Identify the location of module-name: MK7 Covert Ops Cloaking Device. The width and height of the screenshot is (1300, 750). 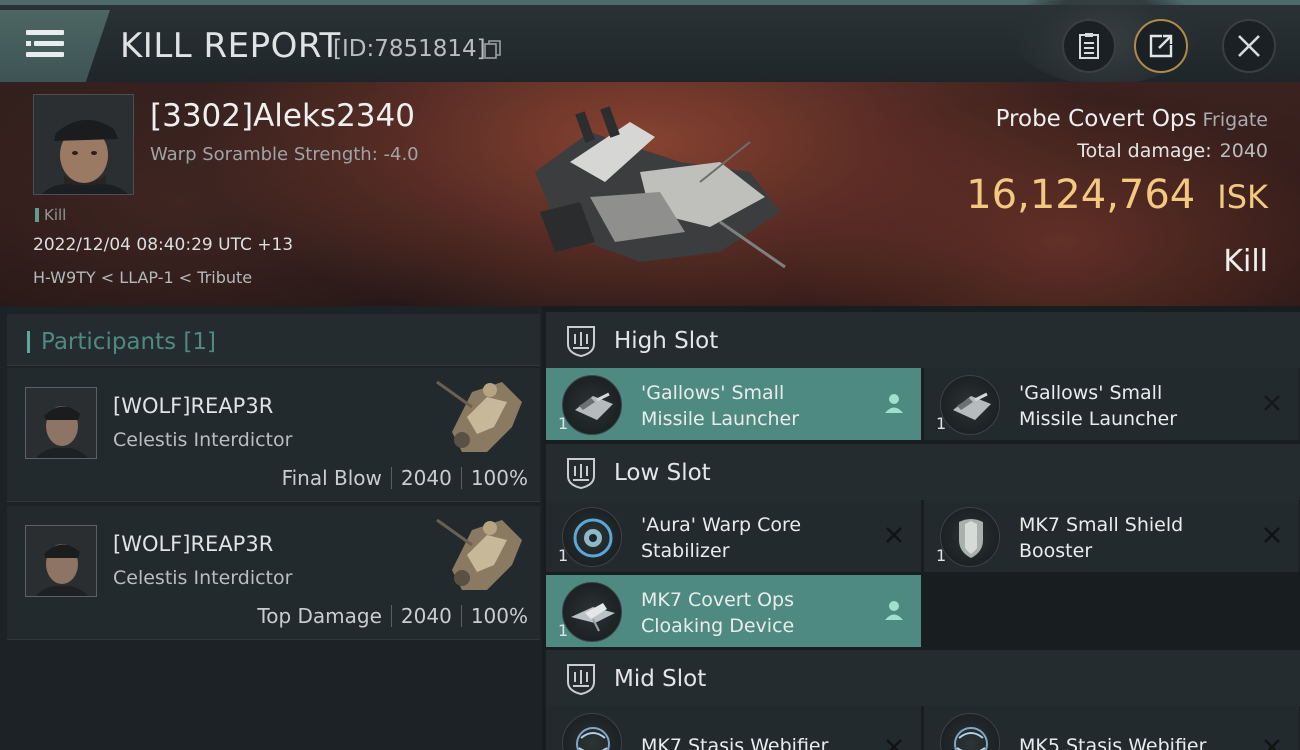
(761, 613).